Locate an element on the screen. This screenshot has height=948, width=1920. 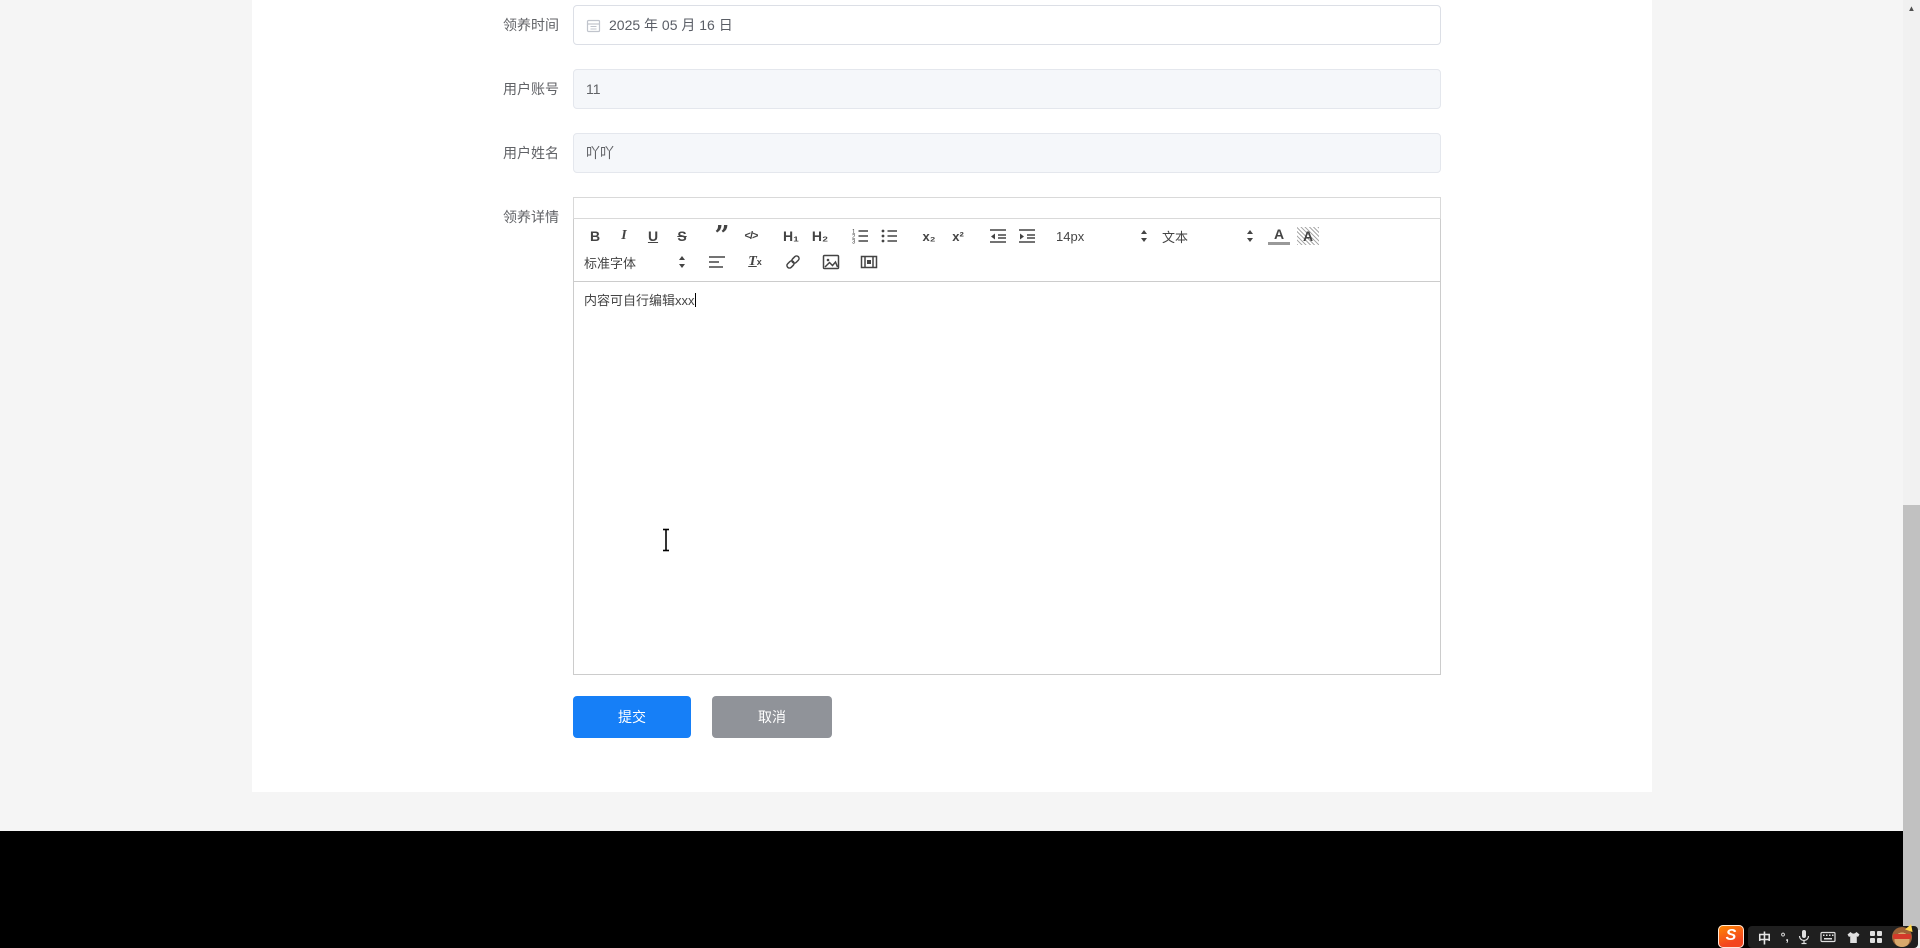
user-name-input: 吖吖 is located at coordinates (1007, 153).